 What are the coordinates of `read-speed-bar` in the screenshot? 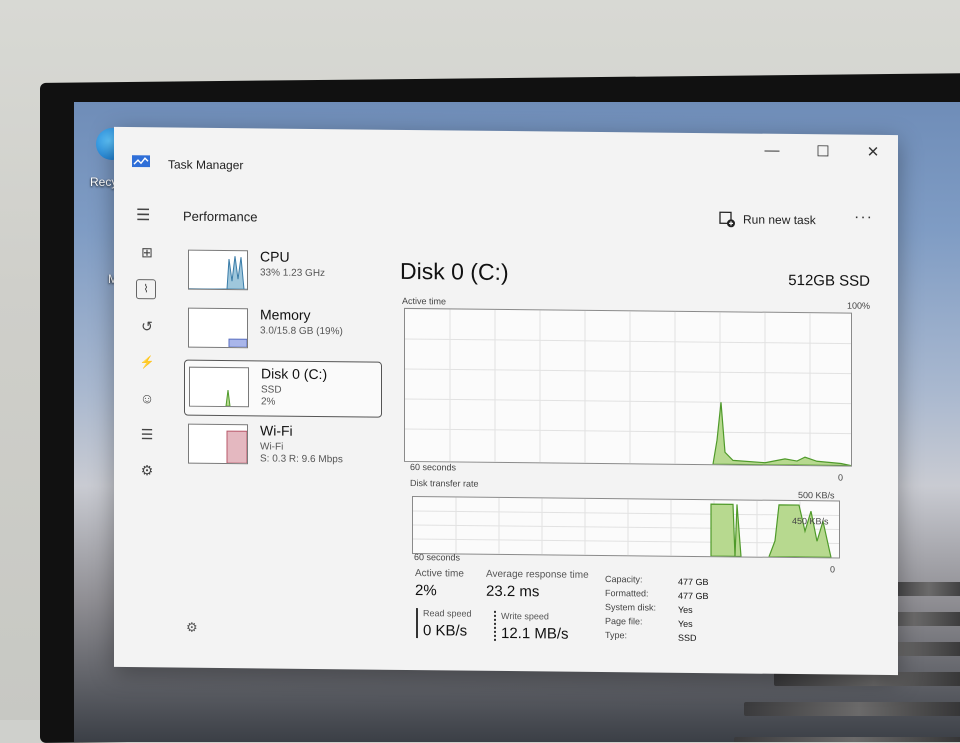 It's located at (417, 623).